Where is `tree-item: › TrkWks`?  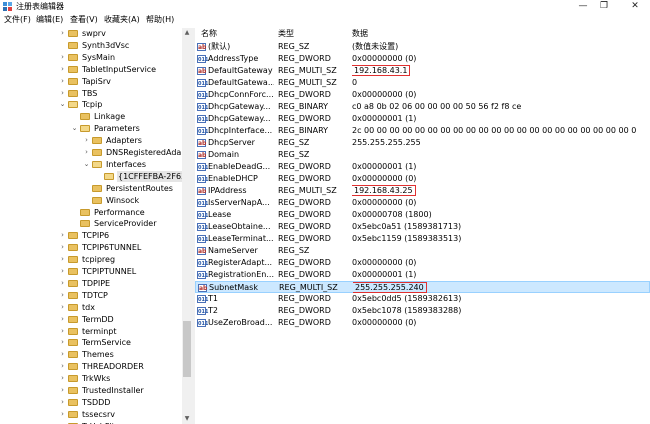
tree-item: › TrkWks is located at coordinates (91, 378).